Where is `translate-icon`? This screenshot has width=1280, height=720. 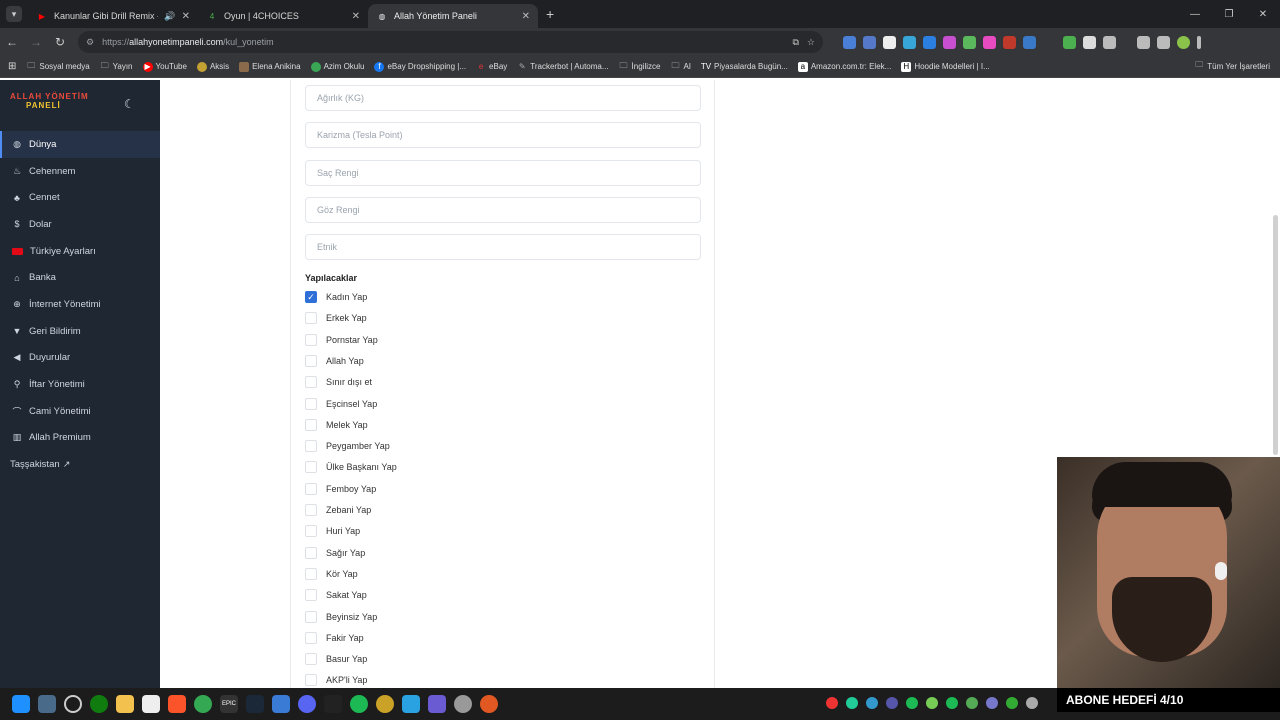
translate-icon is located at coordinates (849, 42).